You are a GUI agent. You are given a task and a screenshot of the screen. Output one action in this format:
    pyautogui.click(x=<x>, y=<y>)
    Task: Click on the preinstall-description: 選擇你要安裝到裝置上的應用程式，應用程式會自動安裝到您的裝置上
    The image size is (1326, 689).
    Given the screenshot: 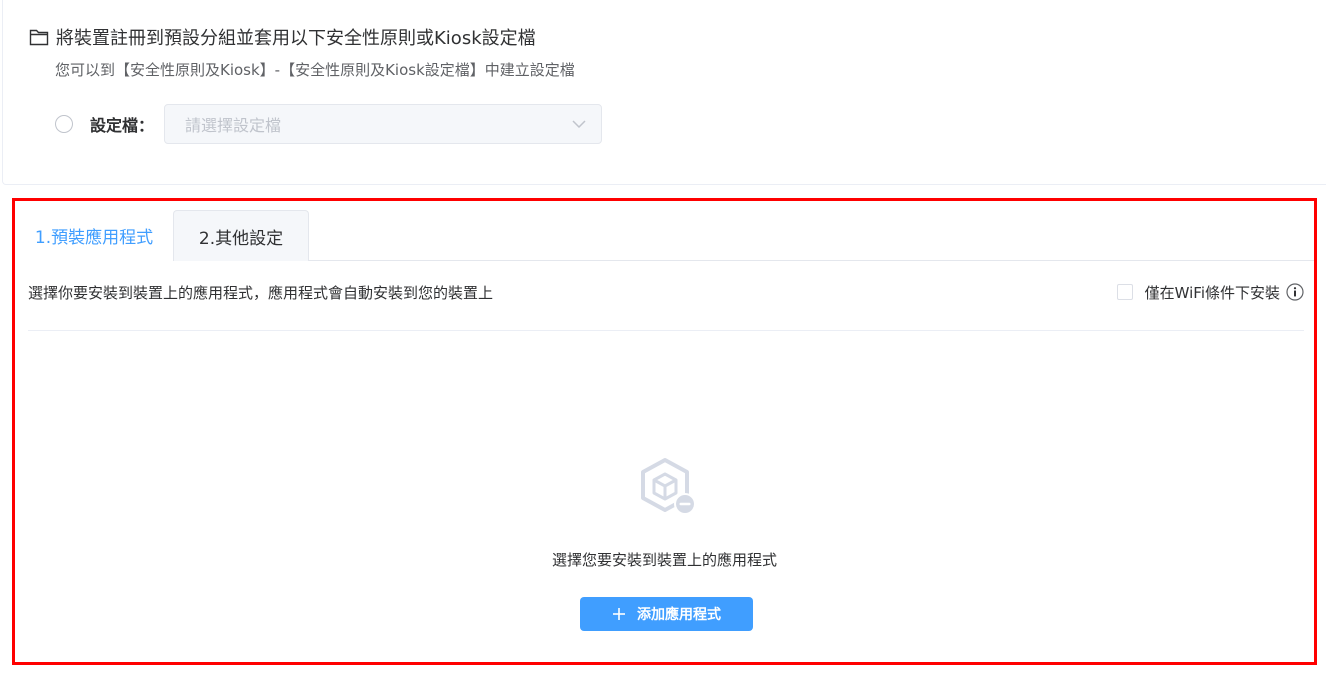 What is the action you would take?
    pyautogui.click(x=261, y=292)
    